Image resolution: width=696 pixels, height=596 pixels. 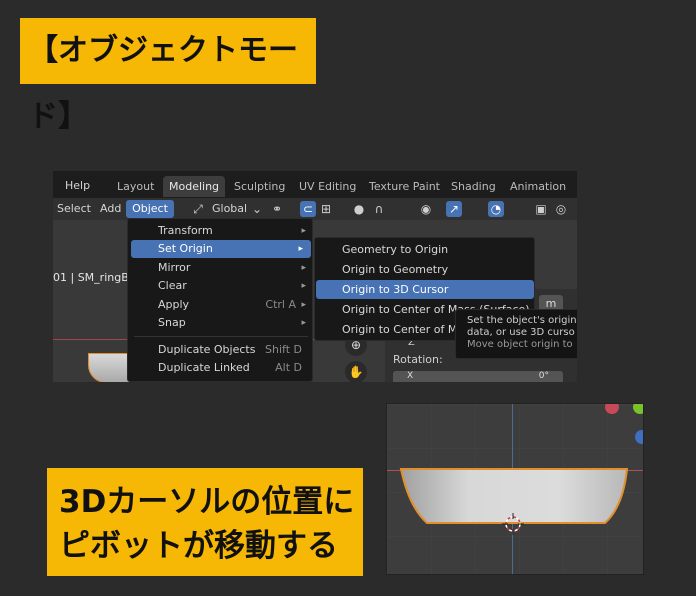 I want to click on gizmo-y-axis-icon, so click(x=638, y=409).